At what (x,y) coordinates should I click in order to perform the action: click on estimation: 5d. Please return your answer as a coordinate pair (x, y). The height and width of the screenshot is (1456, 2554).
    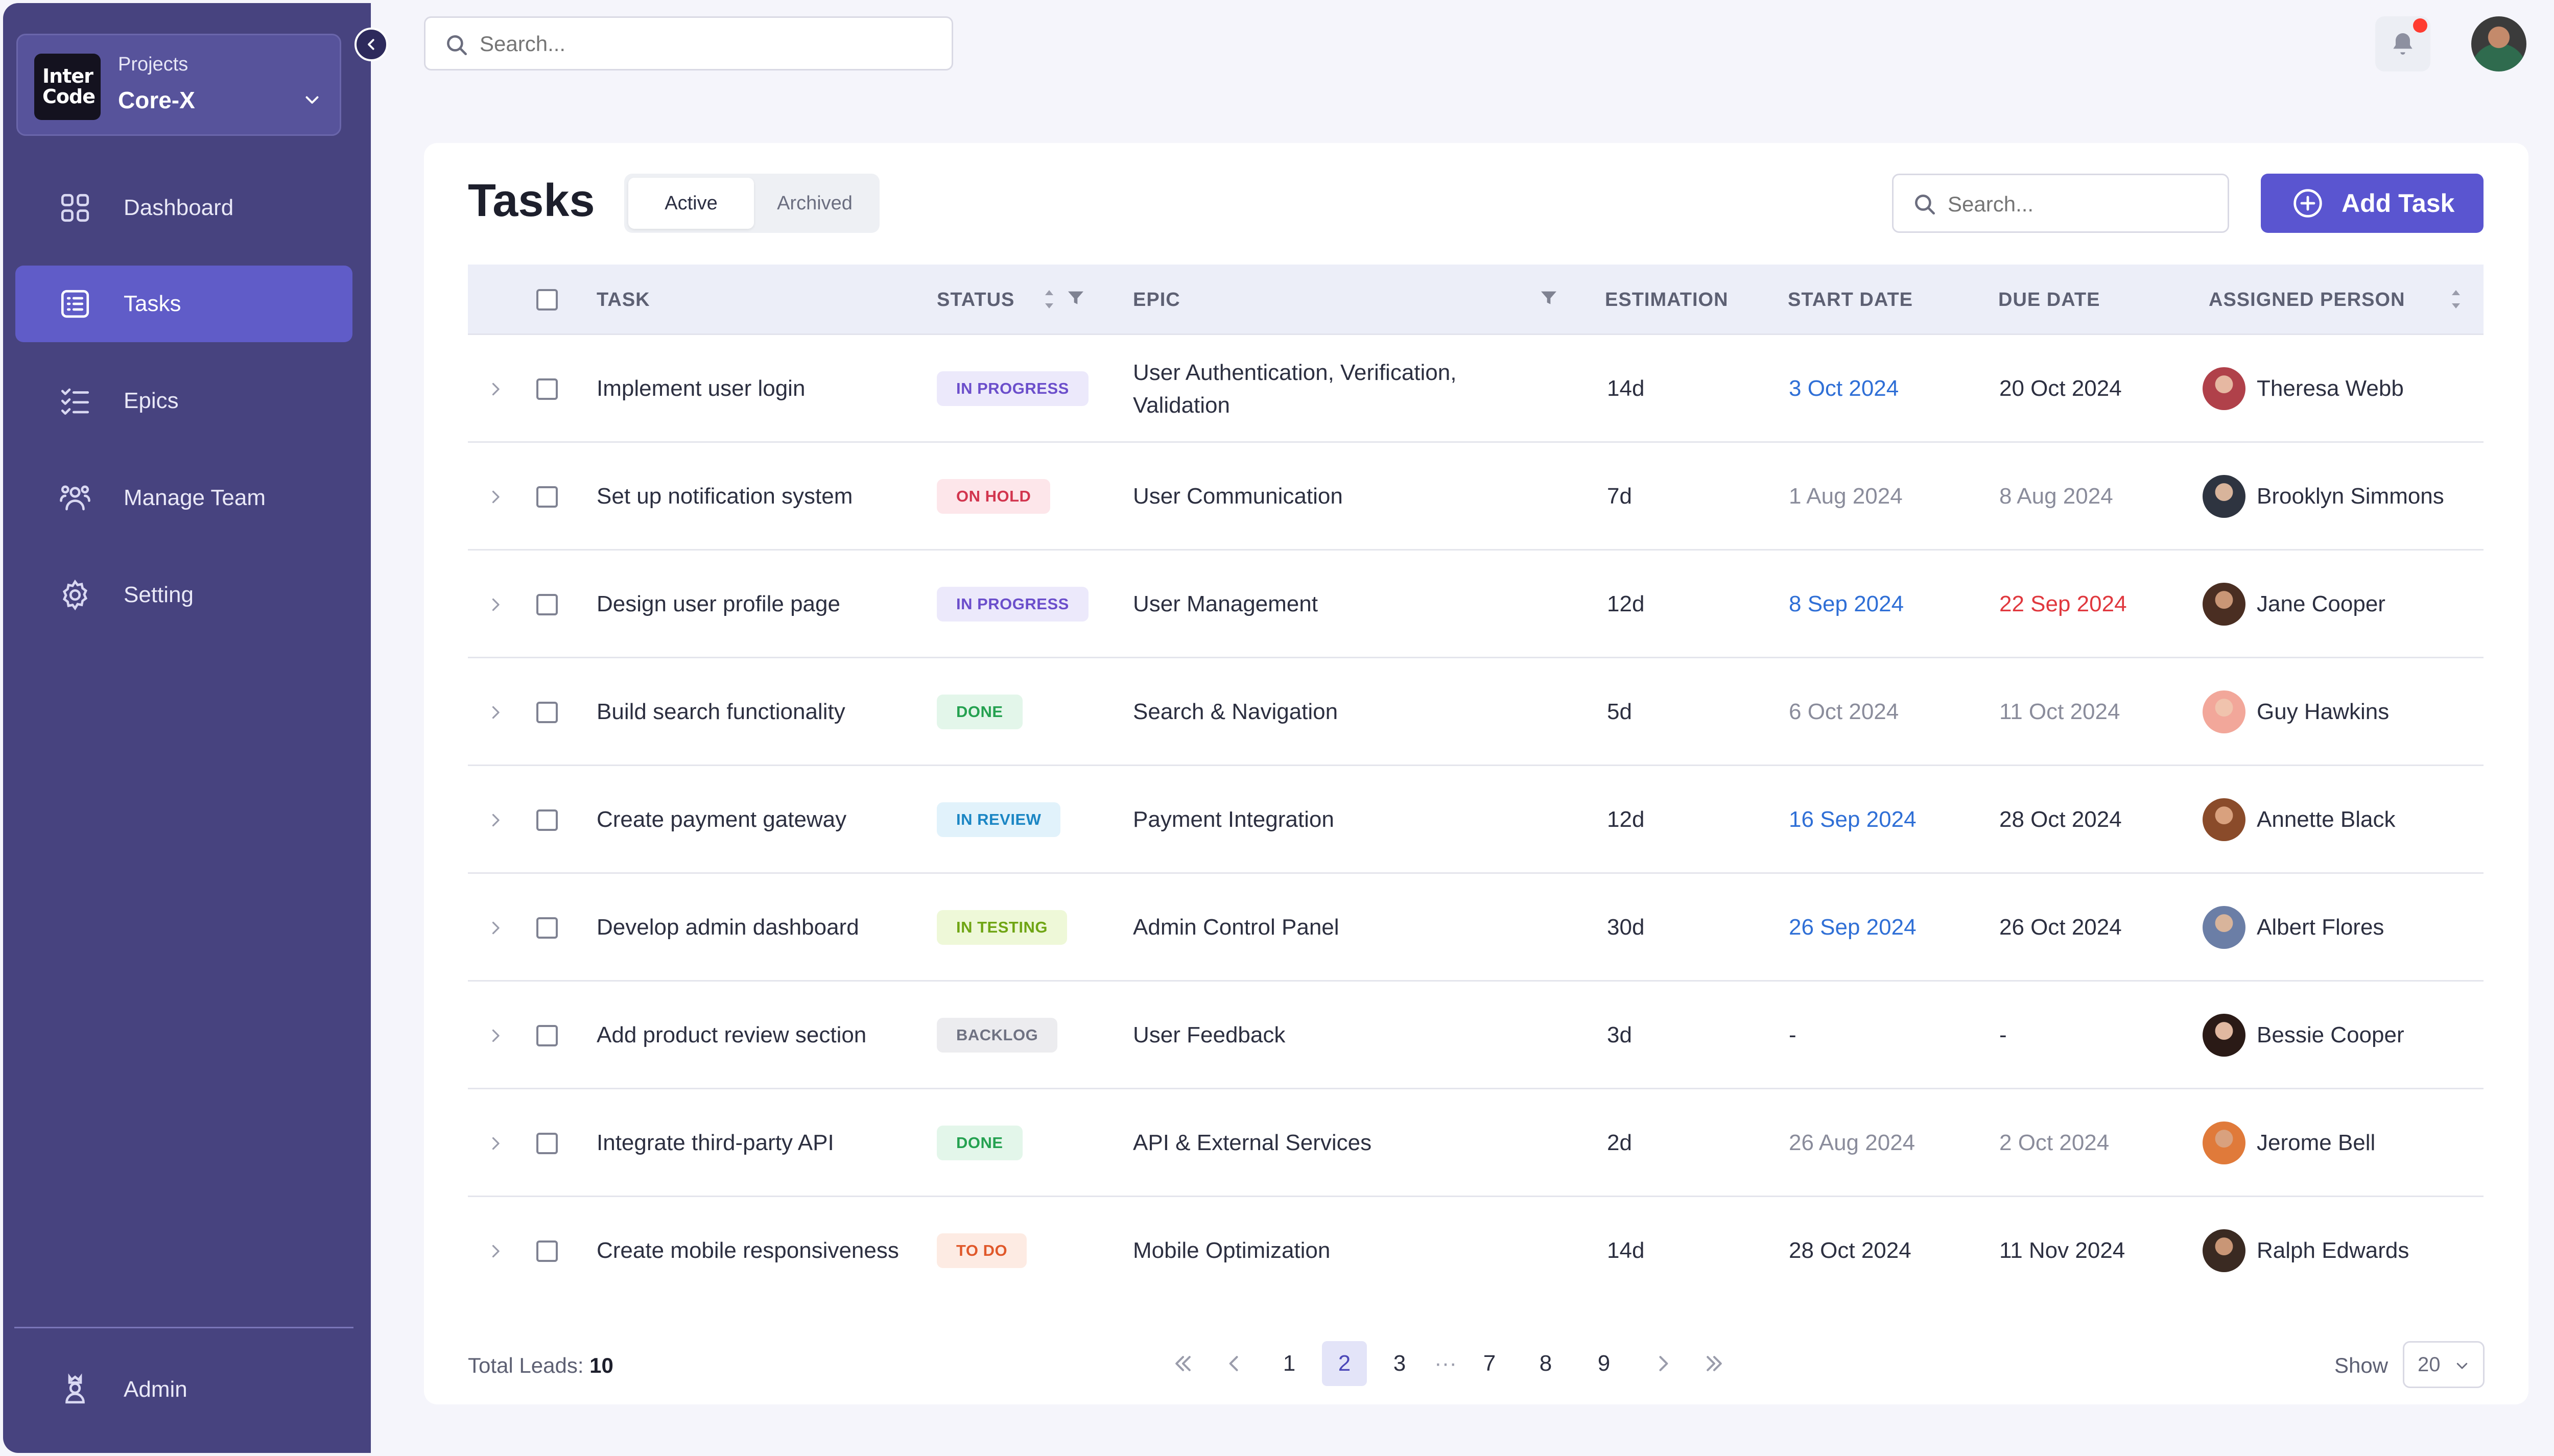
    Looking at the image, I should click on (1619, 711).